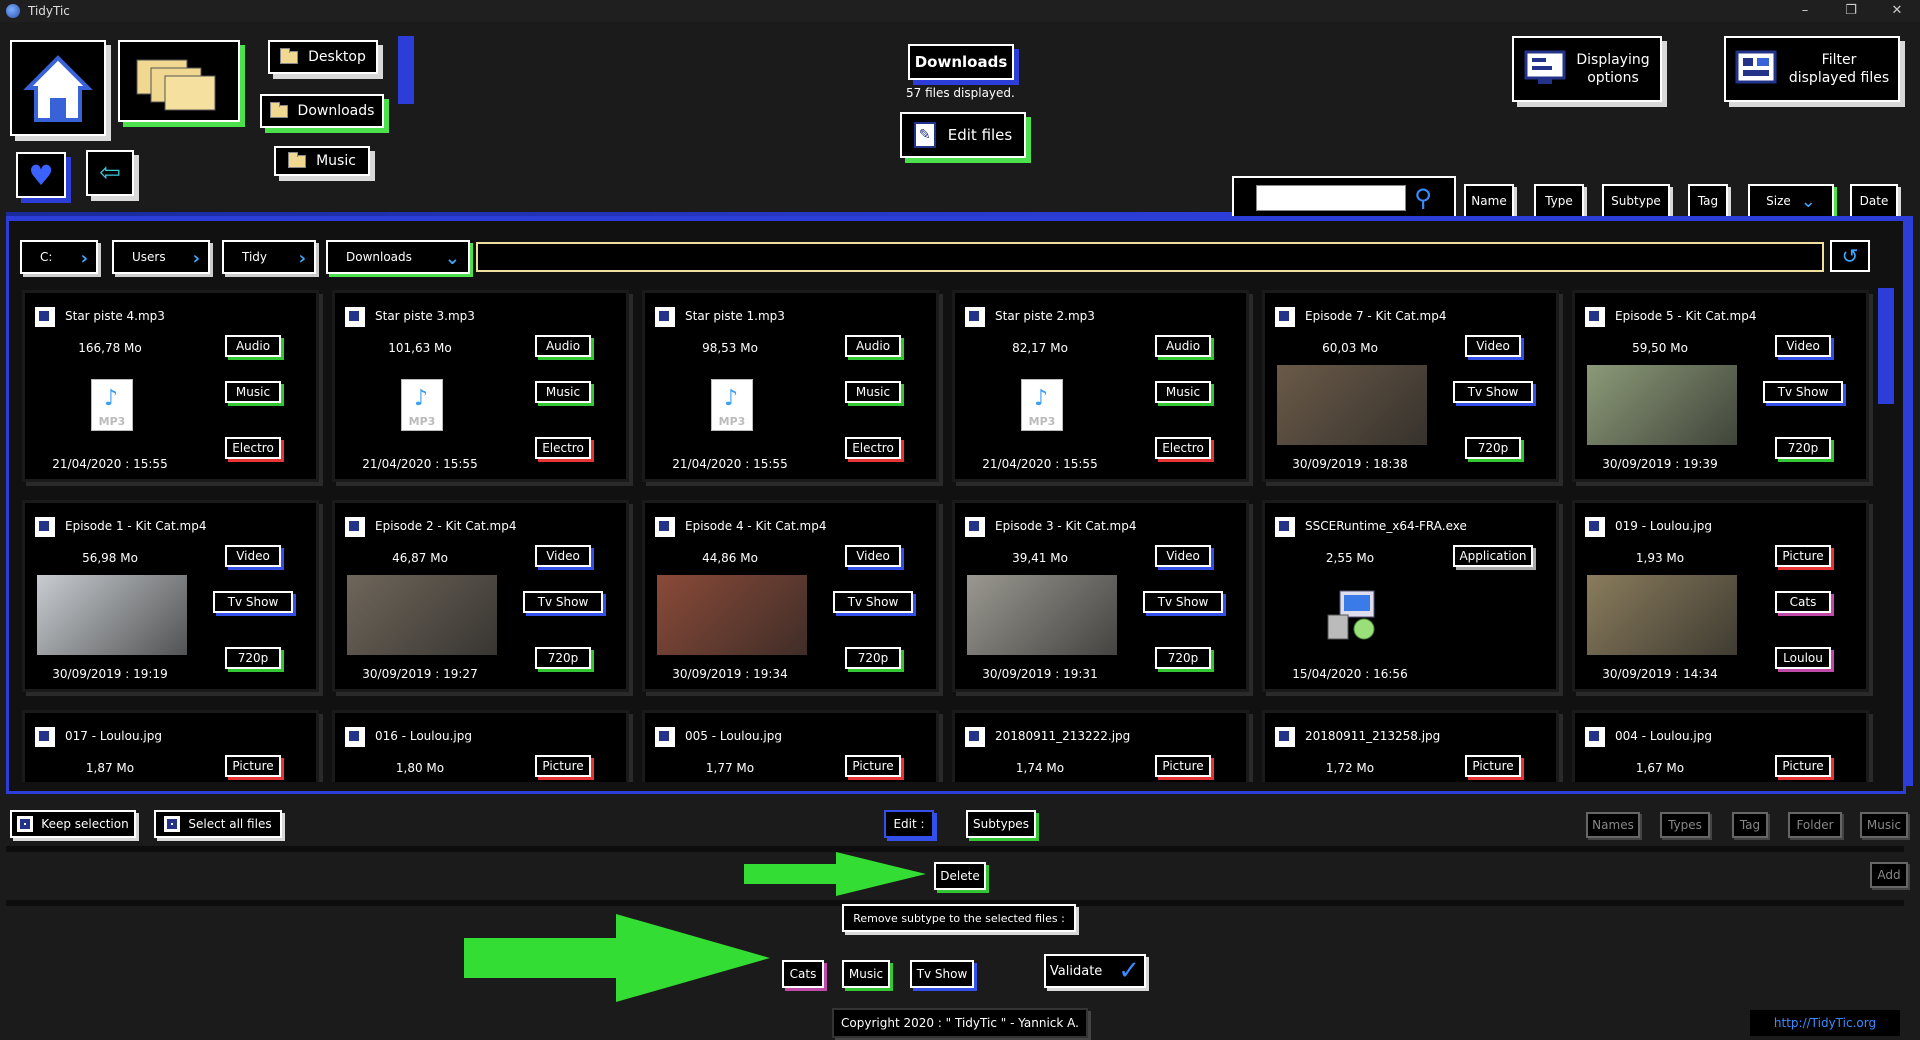 This screenshot has height=1040, width=1920. What do you see at coordinates (790, 746) in the screenshot?
I see `file-card: 005 - Loulou.jpg 1,77 Mo Picture` at bounding box center [790, 746].